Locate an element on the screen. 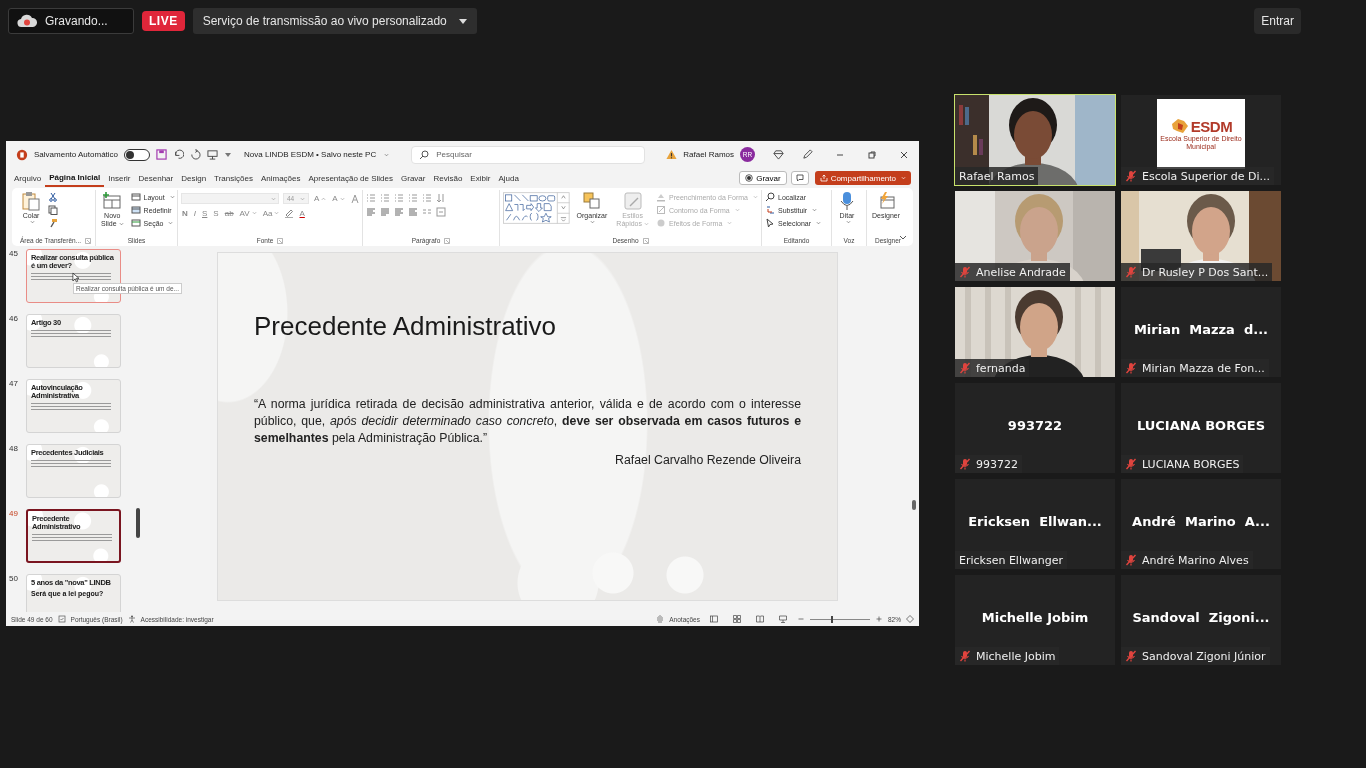  logo-text: ESDM is located at coordinates (1211, 126).